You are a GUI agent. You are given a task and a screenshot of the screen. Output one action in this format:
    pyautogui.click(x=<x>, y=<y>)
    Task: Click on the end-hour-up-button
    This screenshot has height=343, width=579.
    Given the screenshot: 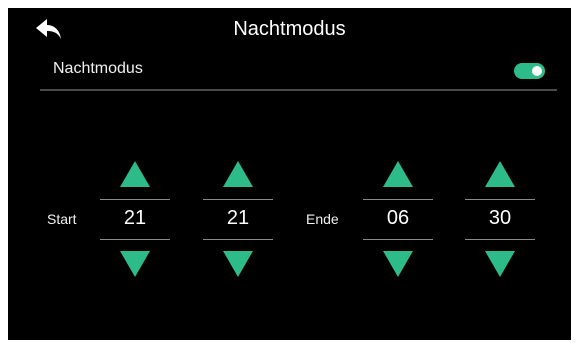 What is the action you would take?
    pyautogui.click(x=398, y=174)
    